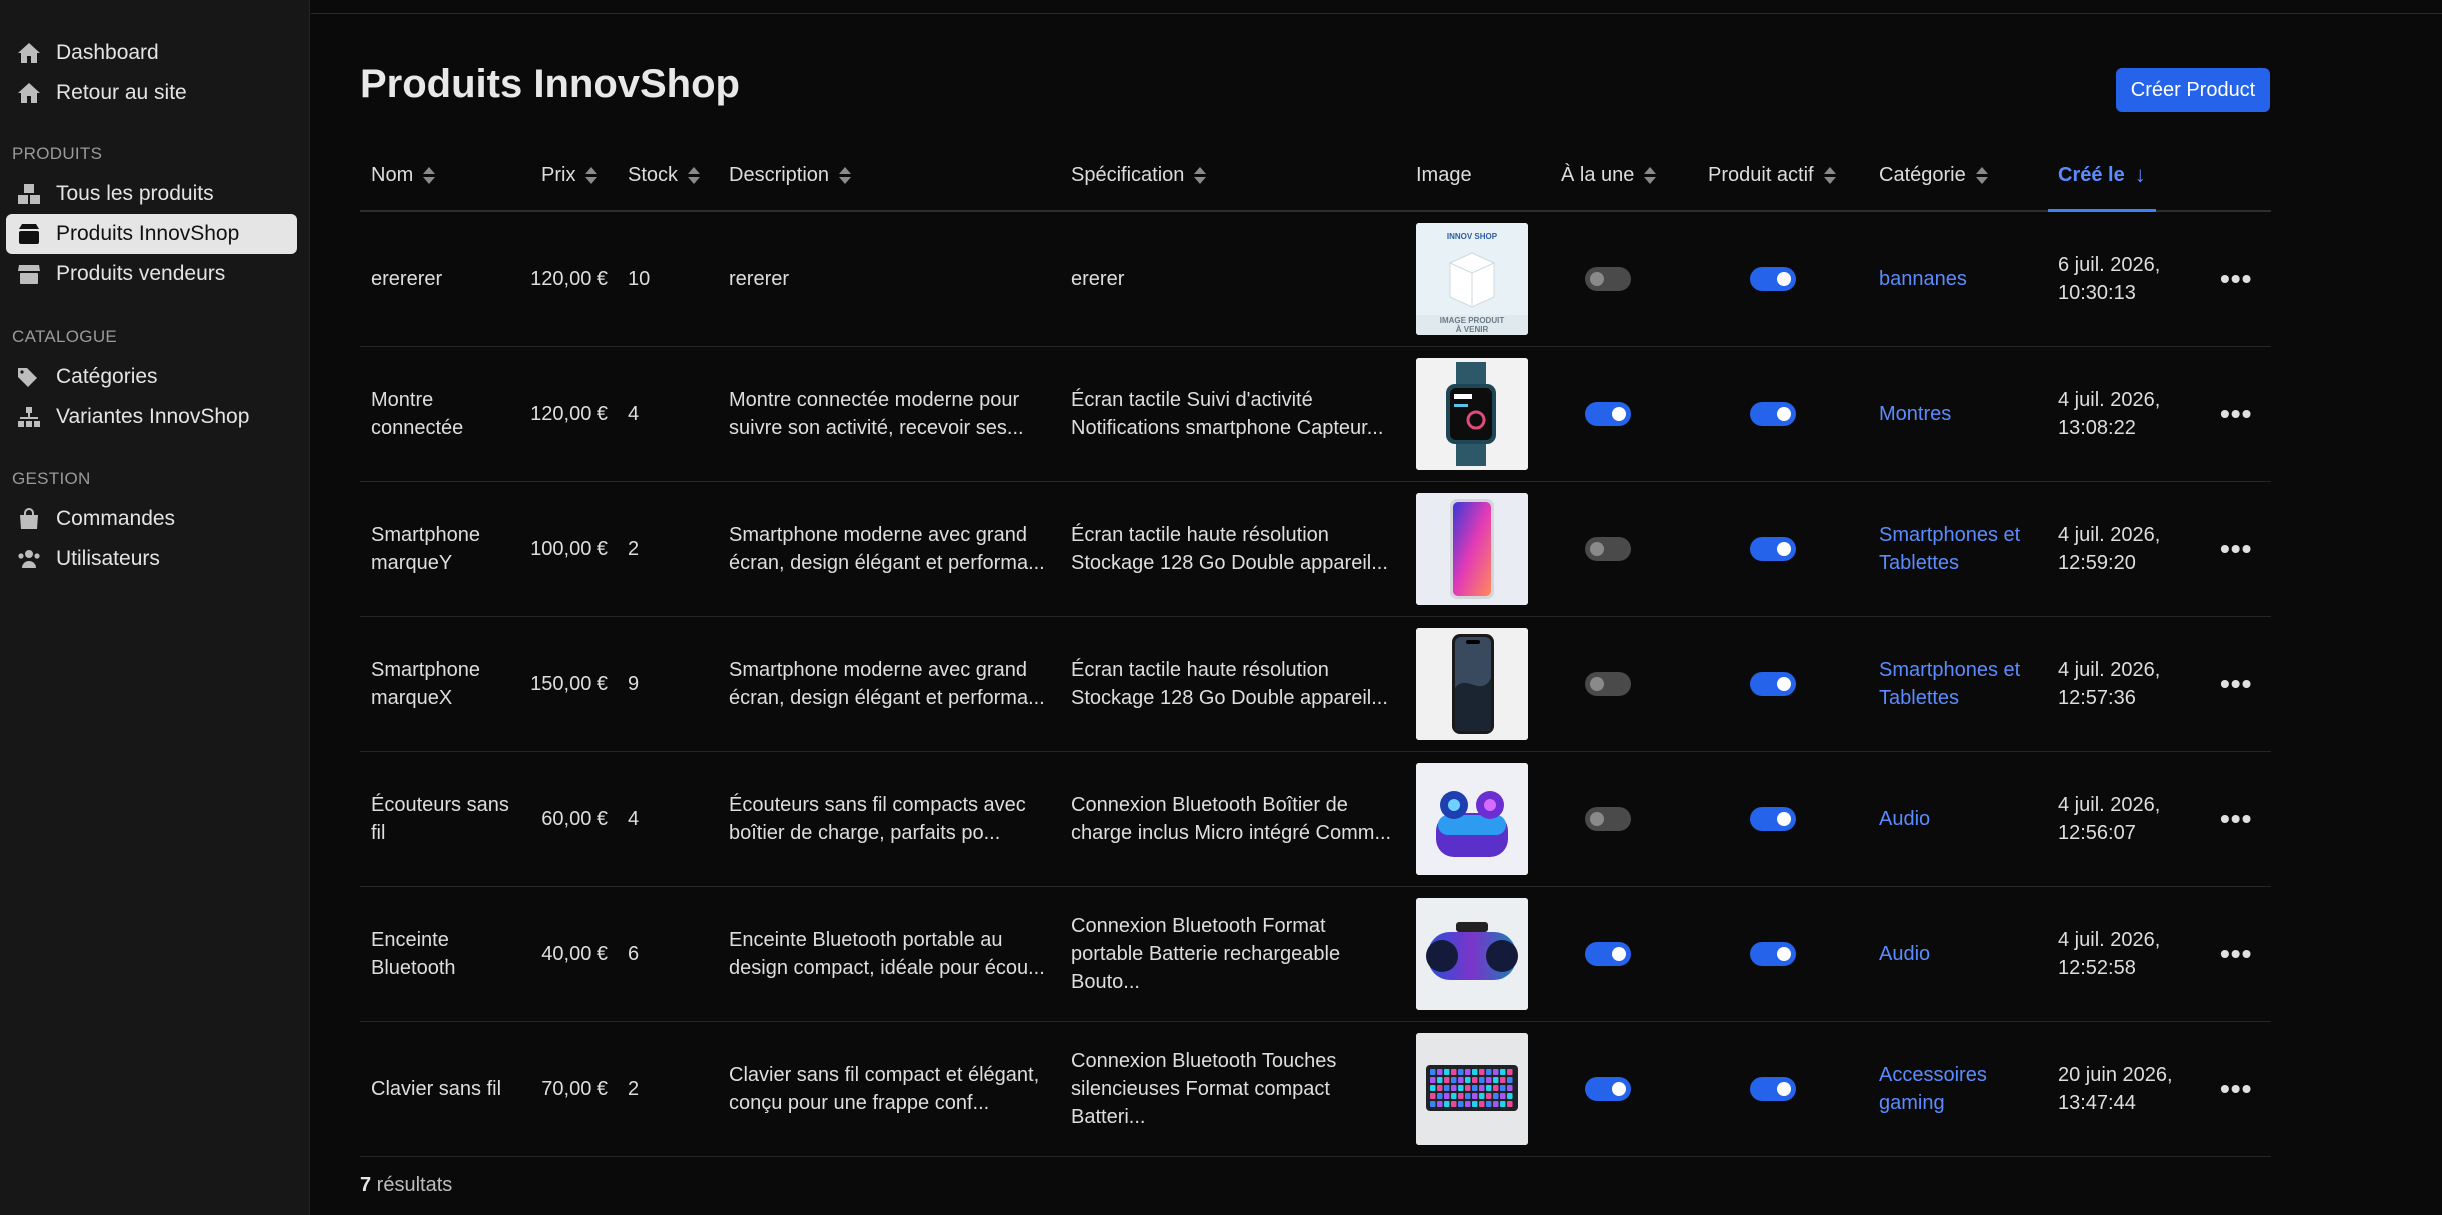 Image resolution: width=2442 pixels, height=1215 pixels. What do you see at coordinates (151, 377) in the screenshot?
I see `sidebar-item-categories: Catégories` at bounding box center [151, 377].